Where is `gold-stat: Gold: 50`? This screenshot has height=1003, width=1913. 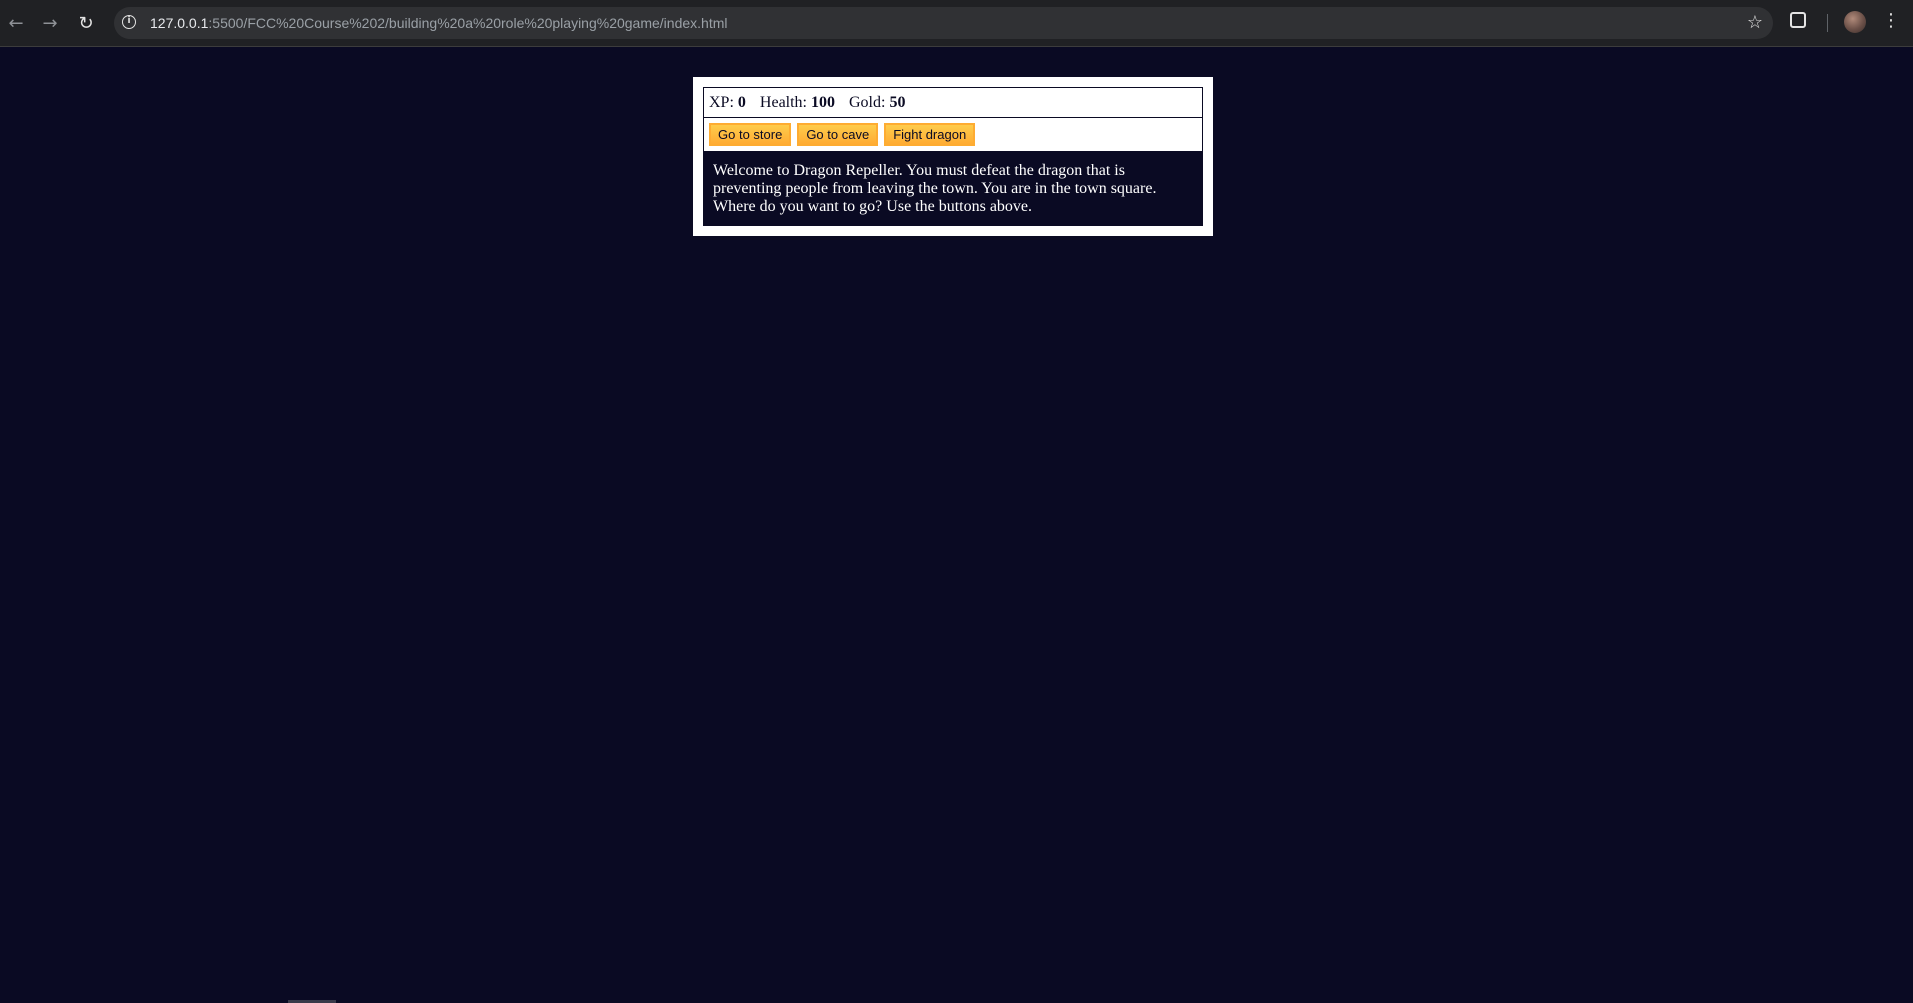
gold-stat: Gold: 50 is located at coordinates (882, 102).